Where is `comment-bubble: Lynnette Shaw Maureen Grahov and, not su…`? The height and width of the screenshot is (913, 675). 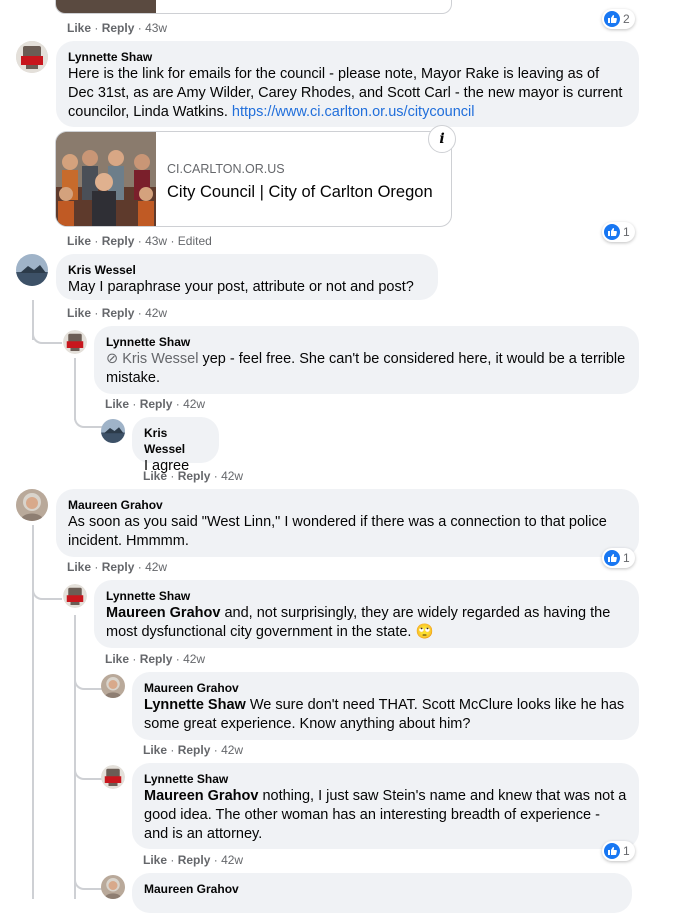
comment-bubble: Lynnette Shaw Maureen Grahov and, not su… is located at coordinates (366, 614).